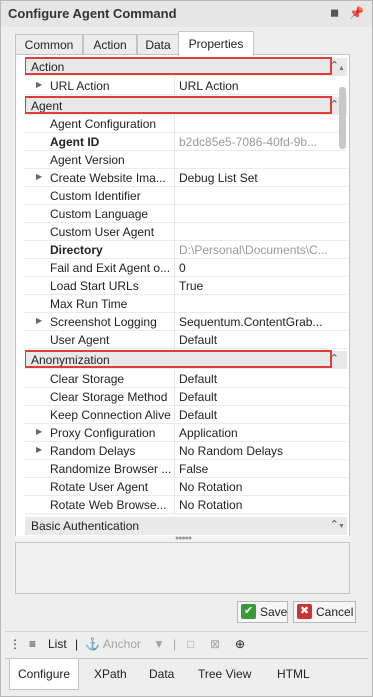 The image size is (373, 697). What do you see at coordinates (335, 612) in the screenshot?
I see `cancel-button-label: Cancel` at bounding box center [335, 612].